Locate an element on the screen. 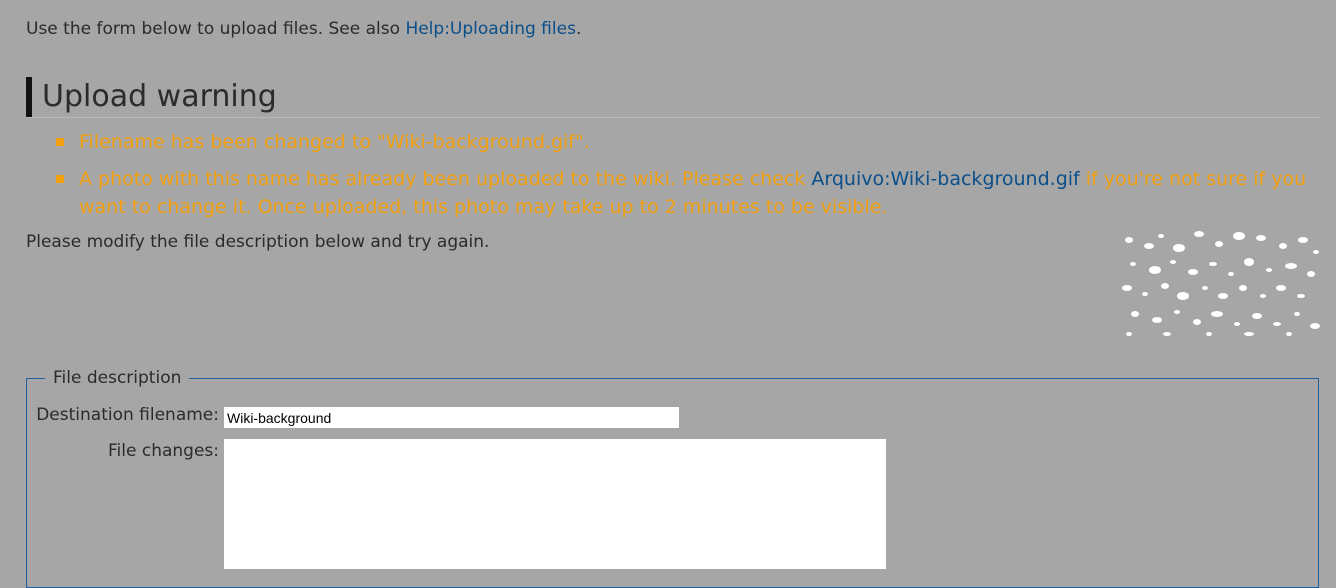 The height and width of the screenshot is (588, 1336). upload-warning-heading: Upload warning is located at coordinates (673, 97).